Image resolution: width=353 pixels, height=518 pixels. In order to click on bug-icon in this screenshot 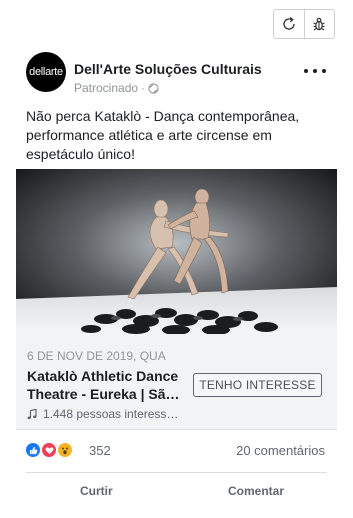, I will do `click(319, 24)`.